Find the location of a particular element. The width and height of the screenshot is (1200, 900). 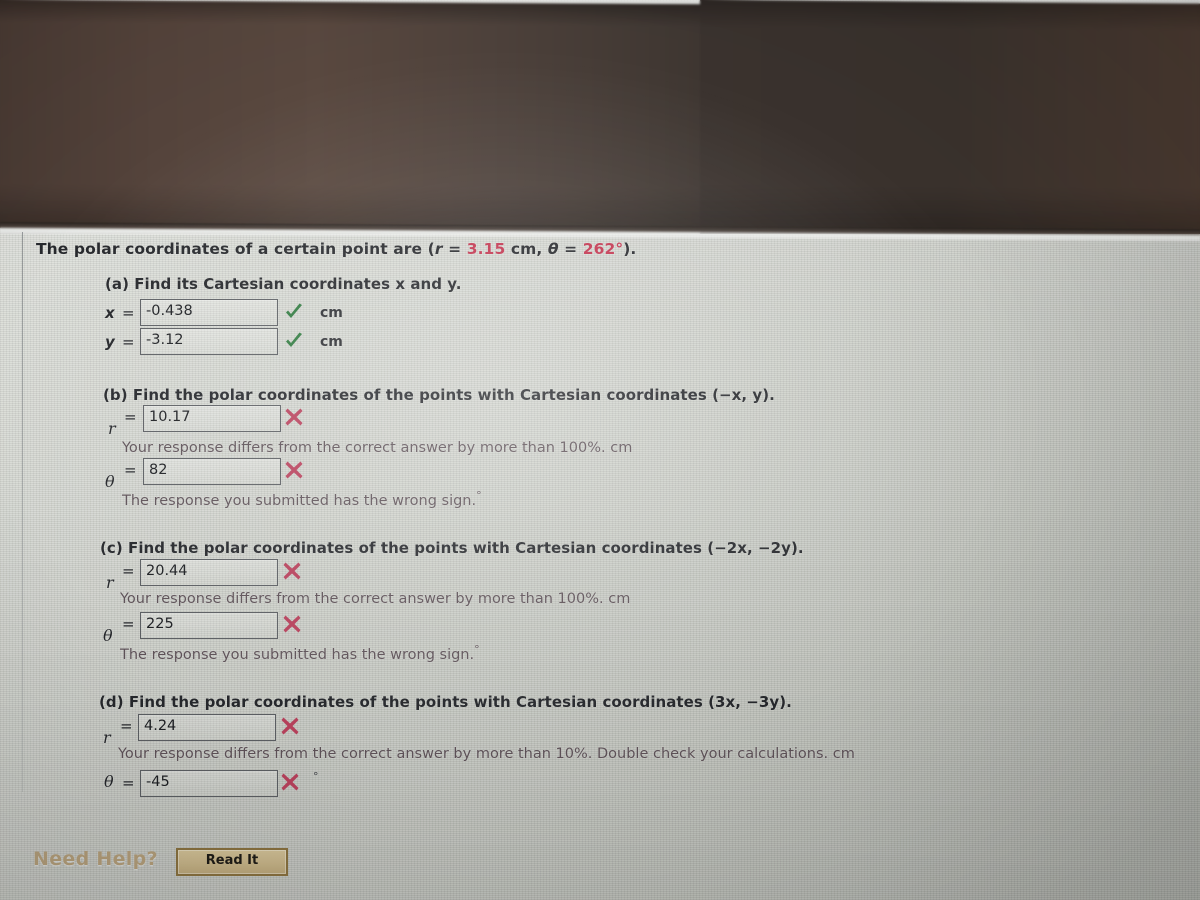

answer-input-c-theta: 225 is located at coordinates (209, 625).